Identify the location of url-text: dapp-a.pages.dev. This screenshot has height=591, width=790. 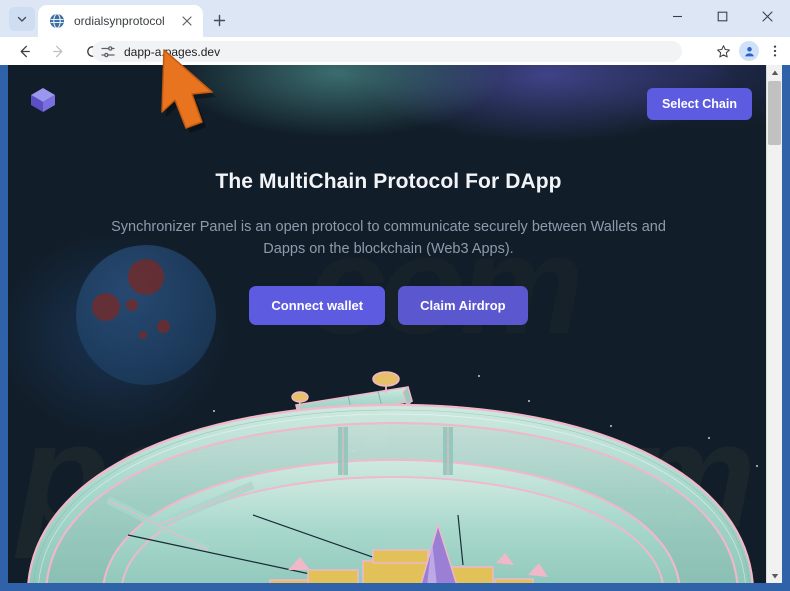
(172, 51).